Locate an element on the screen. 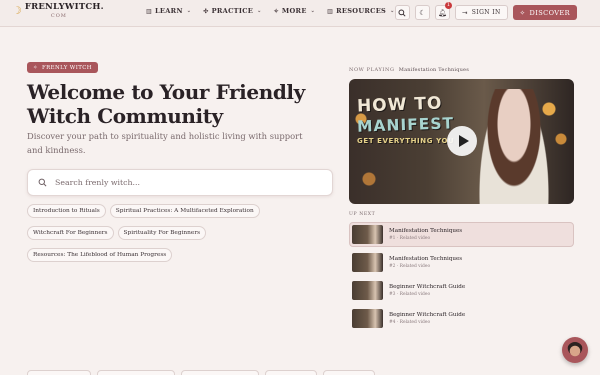  topic-chip: Witchcraft For Beginners is located at coordinates (70, 233).